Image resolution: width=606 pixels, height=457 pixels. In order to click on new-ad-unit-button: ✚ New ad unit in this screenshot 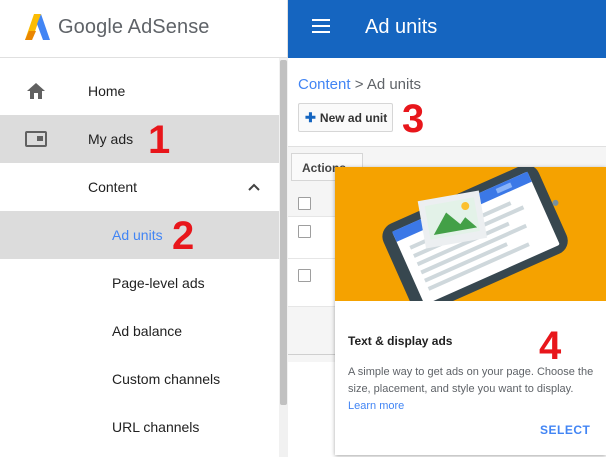, I will do `click(345, 117)`.